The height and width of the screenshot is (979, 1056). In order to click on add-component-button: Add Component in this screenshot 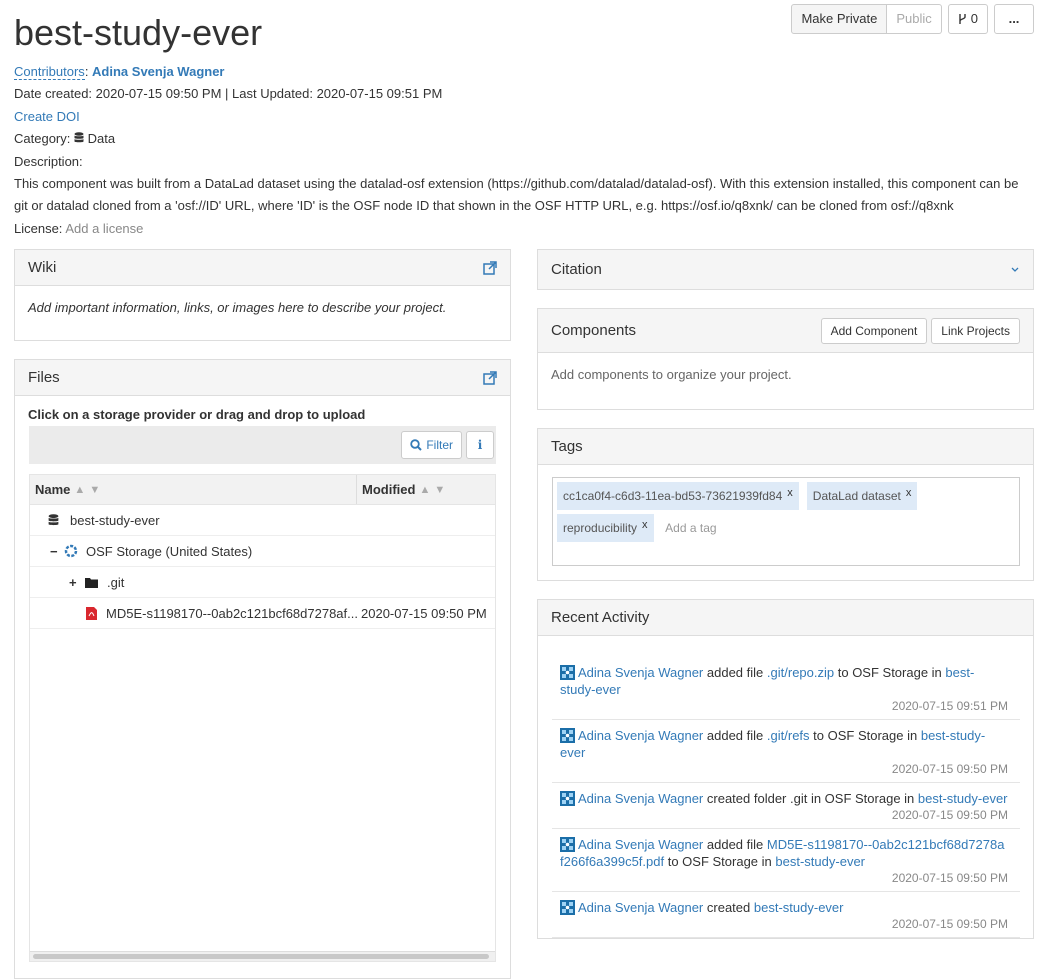, I will do `click(874, 330)`.